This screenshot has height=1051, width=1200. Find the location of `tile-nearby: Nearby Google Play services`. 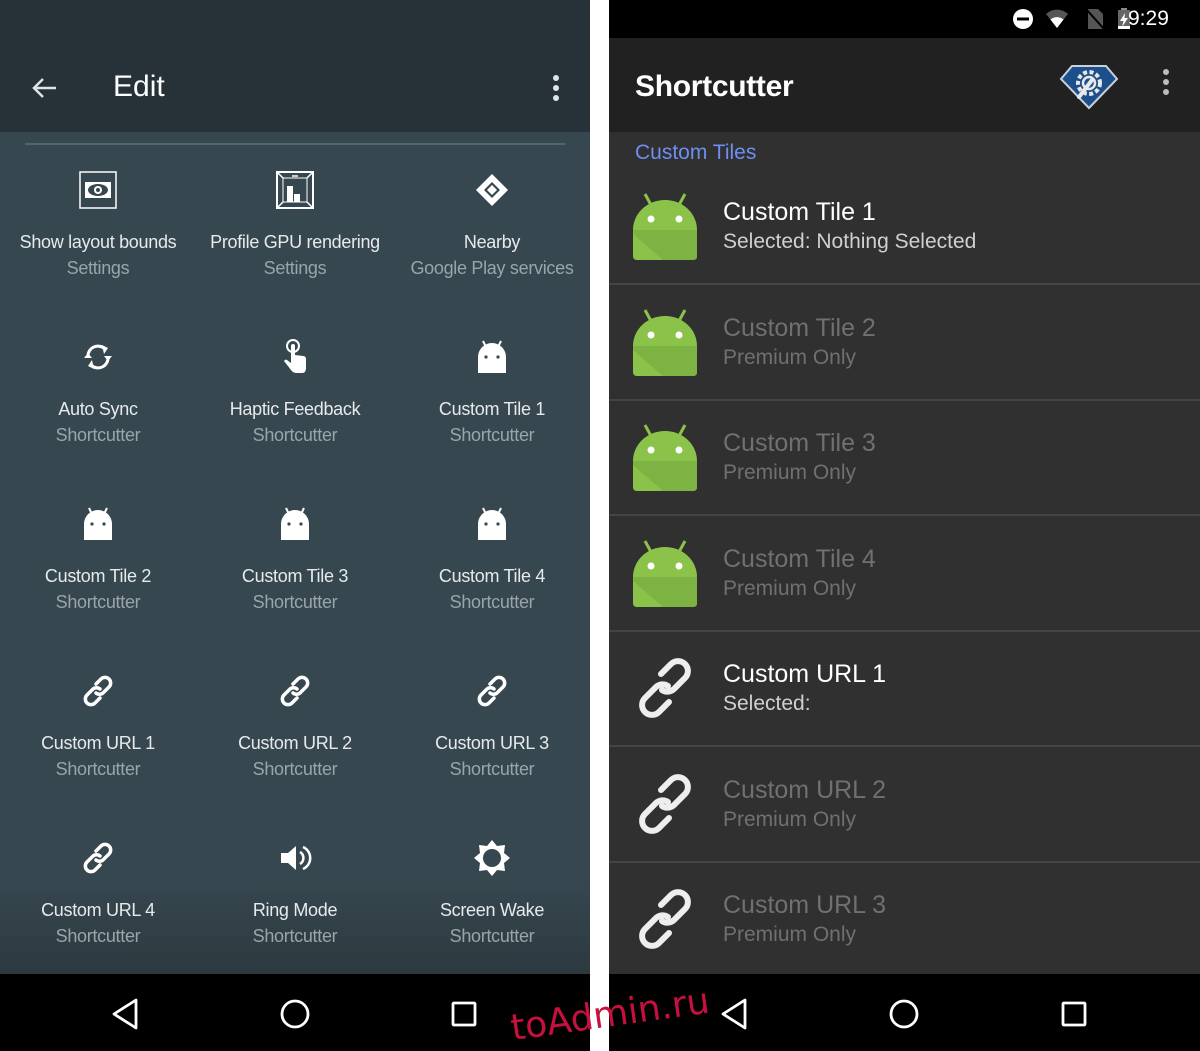

tile-nearby: Nearby Google Play services is located at coordinates (492, 235).